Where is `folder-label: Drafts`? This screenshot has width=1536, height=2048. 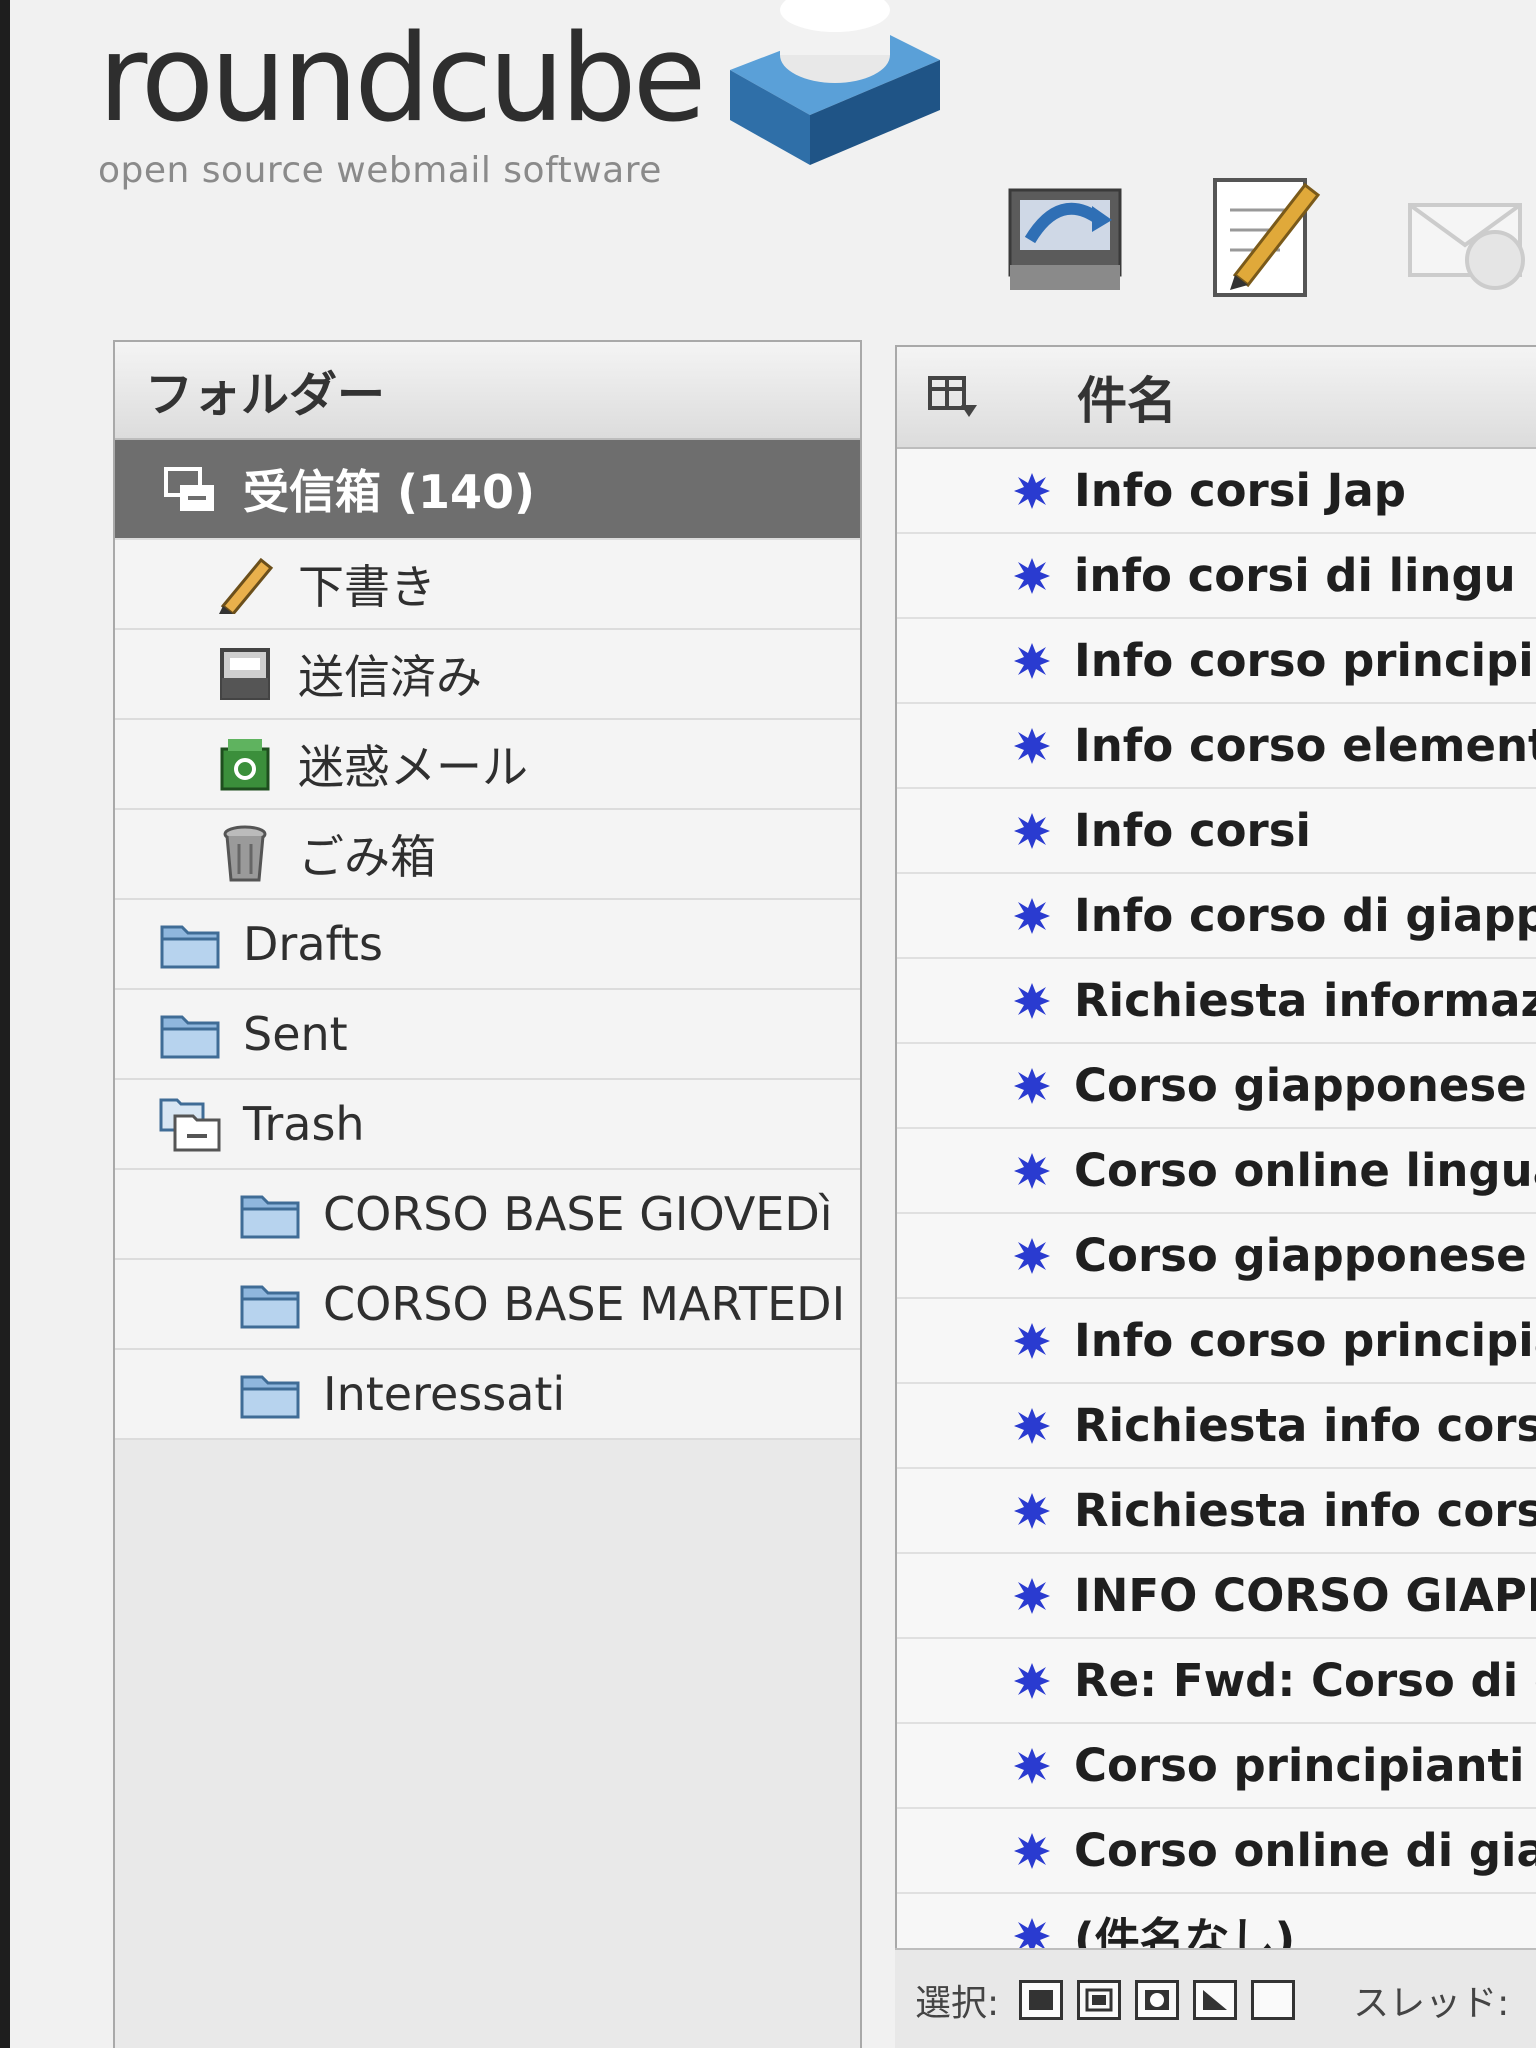
folder-label: Drafts is located at coordinates (313, 944).